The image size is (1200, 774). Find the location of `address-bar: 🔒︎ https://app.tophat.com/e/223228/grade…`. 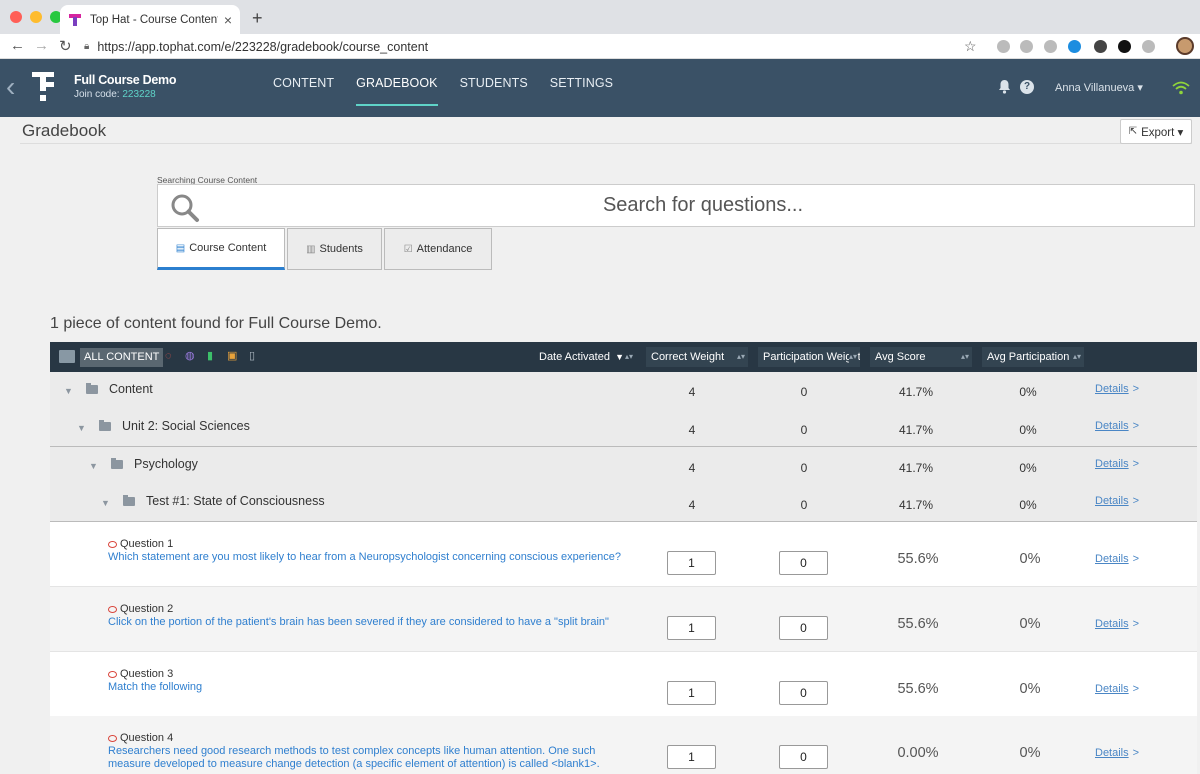

address-bar: 🔒︎ https://app.tophat.com/e/223228/grade… is located at coordinates (534, 46).